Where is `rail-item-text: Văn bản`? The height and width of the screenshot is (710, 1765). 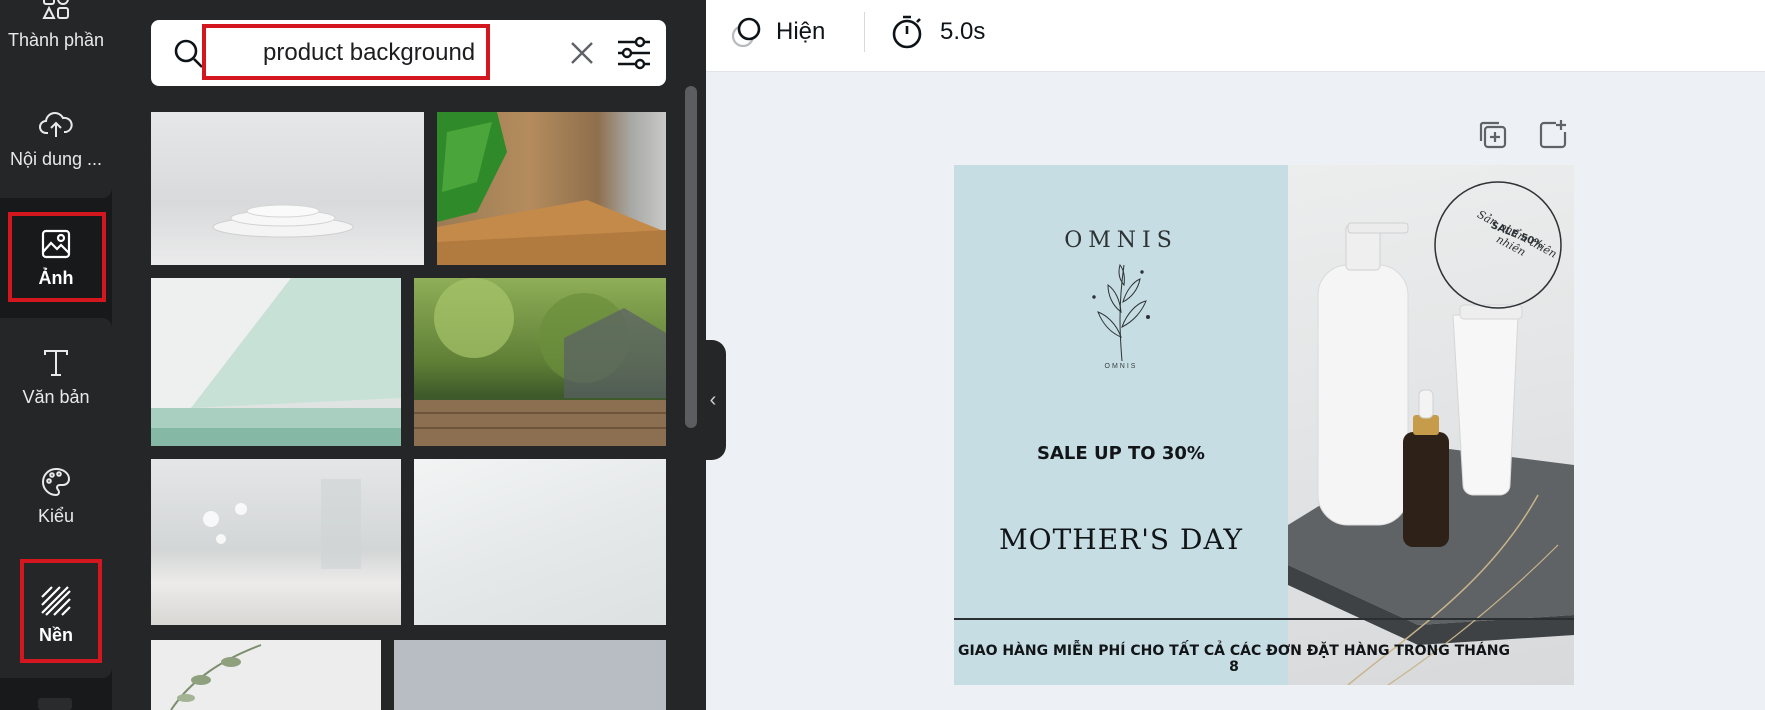 rail-item-text: Văn bản is located at coordinates (56, 376).